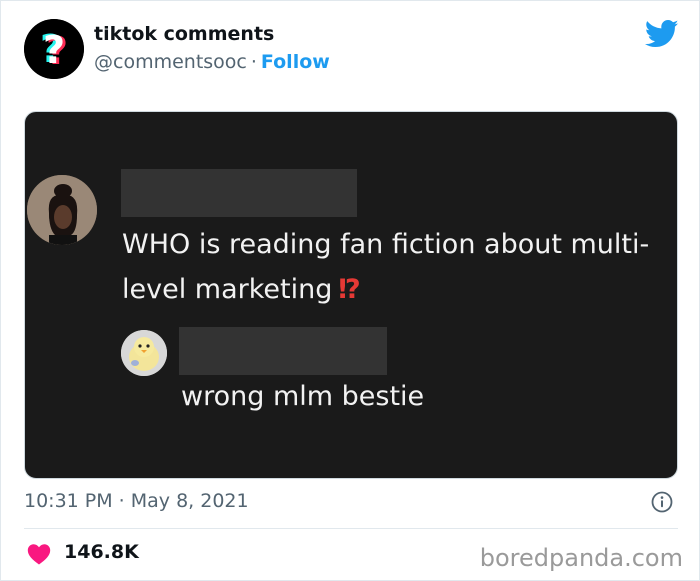 The width and height of the screenshot is (700, 581). I want to click on info-icon, so click(662, 502).